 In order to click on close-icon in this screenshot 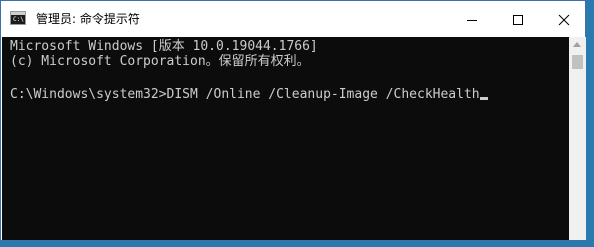, I will do `click(564, 20)`.